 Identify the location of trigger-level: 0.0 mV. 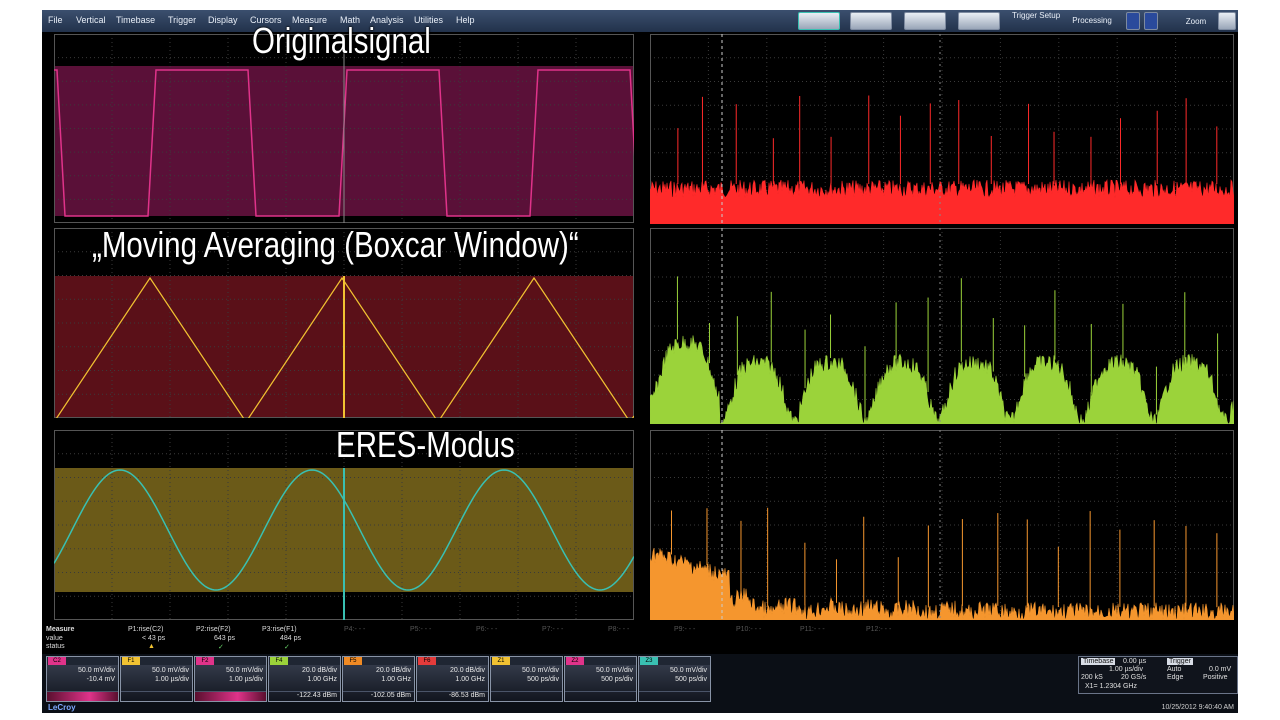
(1220, 669).